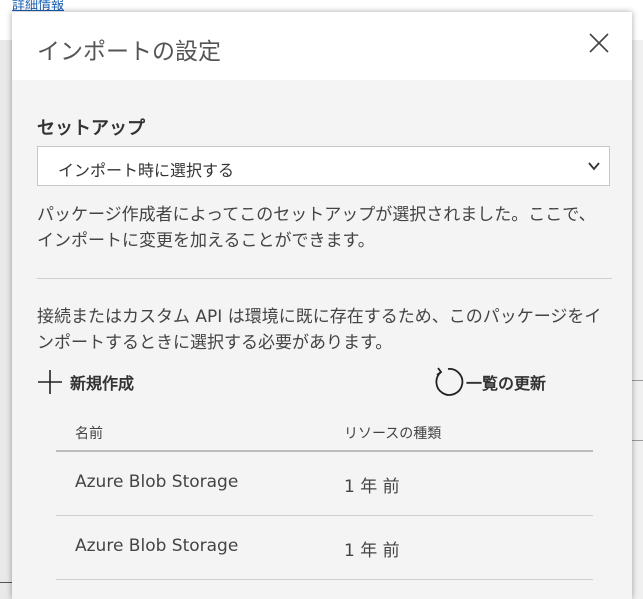 The image size is (643, 599). Describe the element at coordinates (323, 166) in the screenshot. I see `setup-select: インポート時に選択する` at that location.